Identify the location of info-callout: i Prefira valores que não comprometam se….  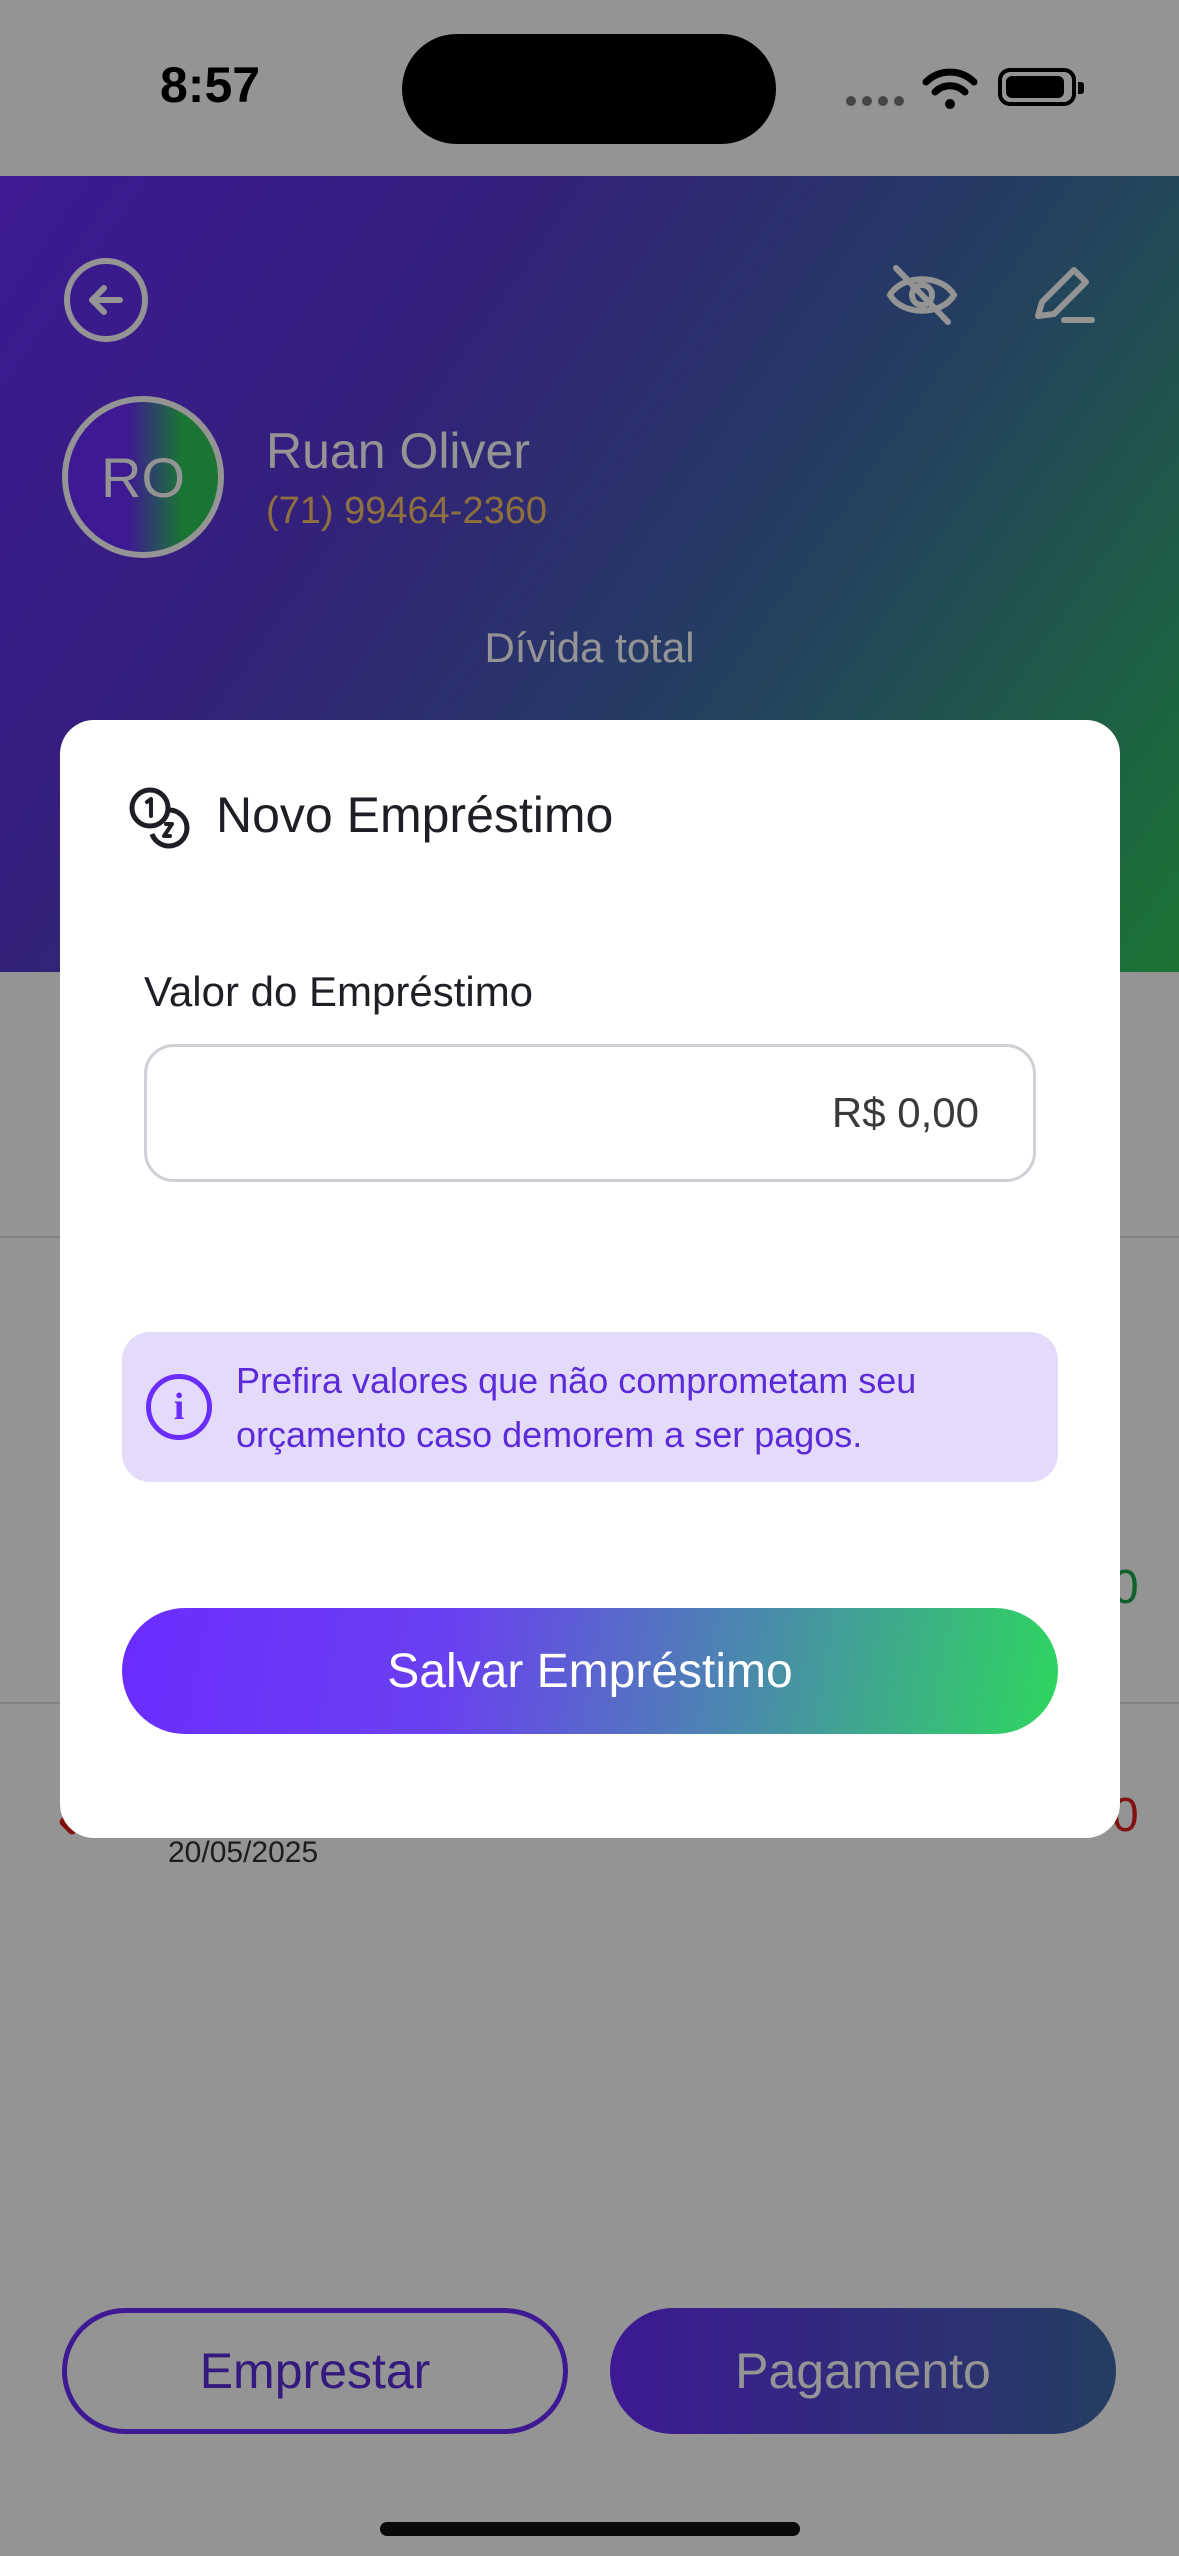
(590, 1407).